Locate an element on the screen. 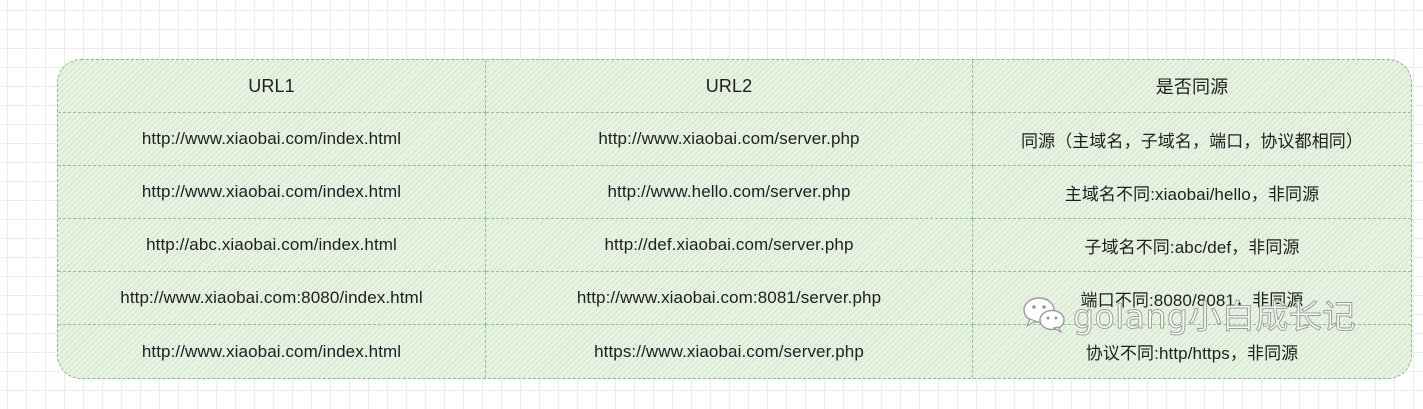  row-3-url2: http://def.xiaobai.com/server.php is located at coordinates (729, 245).